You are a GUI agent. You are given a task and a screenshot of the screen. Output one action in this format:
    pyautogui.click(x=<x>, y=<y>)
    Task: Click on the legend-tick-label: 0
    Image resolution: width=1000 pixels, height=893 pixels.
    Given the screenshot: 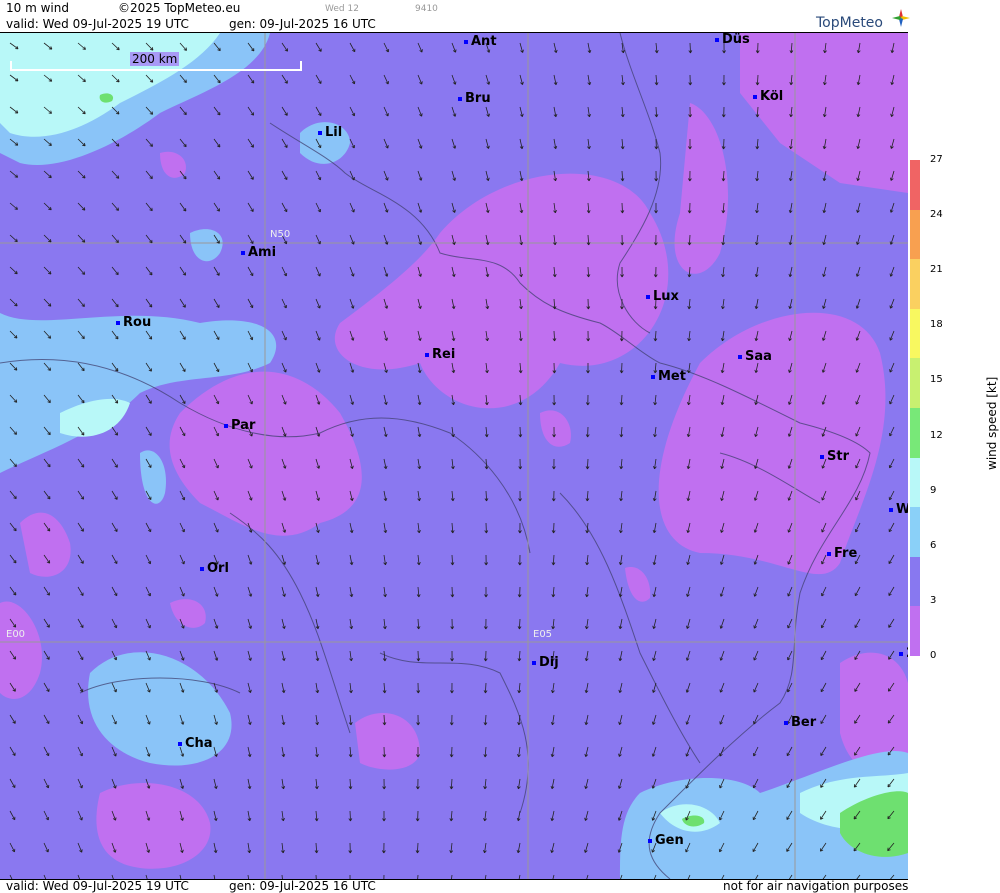 What is the action you would take?
    pyautogui.click(x=933, y=655)
    